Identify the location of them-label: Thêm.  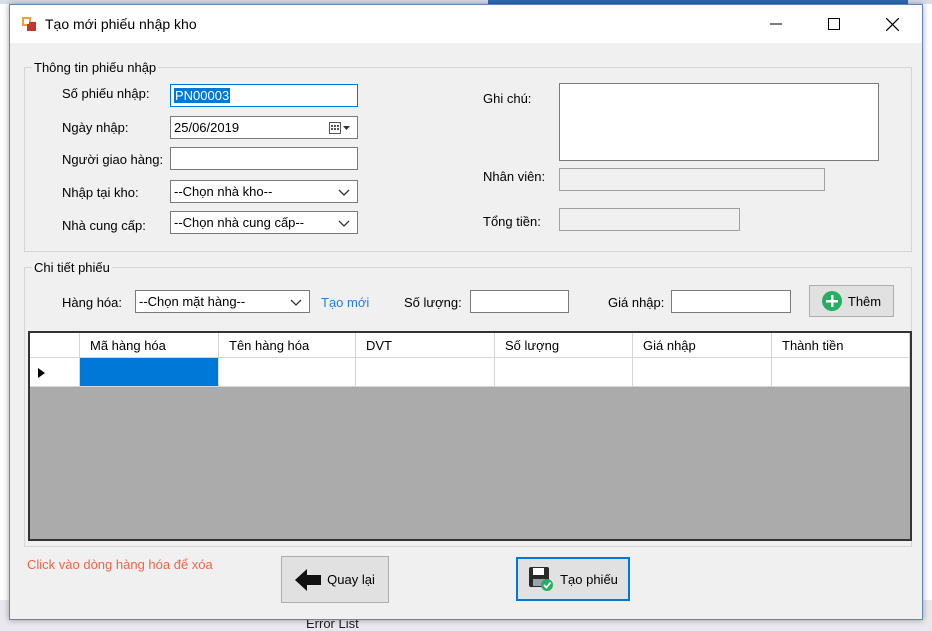
(864, 301).